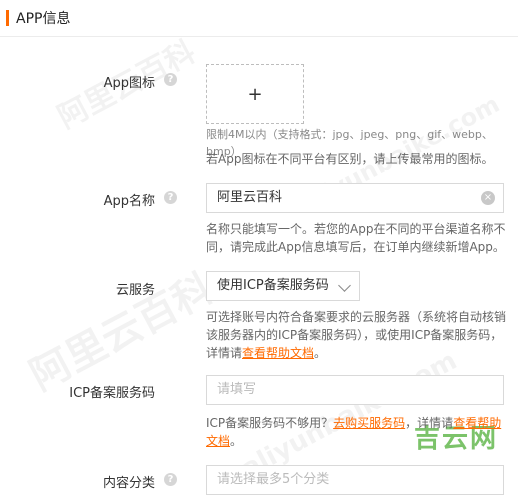 This screenshot has width=518, height=500. Describe the element at coordinates (129, 201) in the screenshot. I see `app-name-label: App名称` at that location.